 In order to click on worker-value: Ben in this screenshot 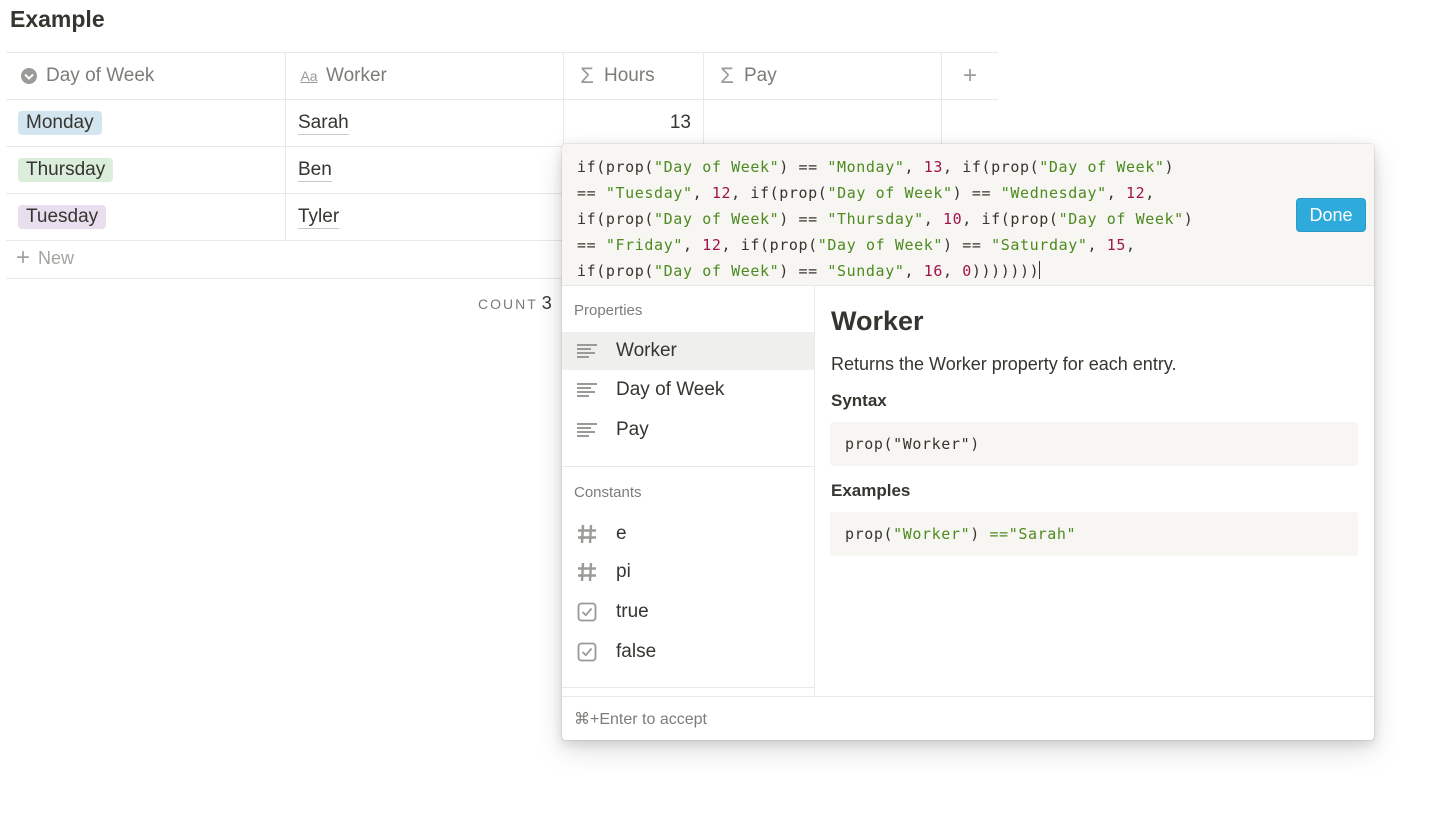, I will do `click(315, 170)`.